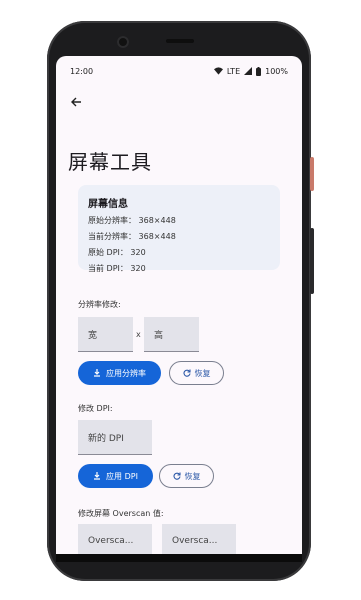 The height and width of the screenshot is (600, 361). I want to click on reset-resolution-button: 恢复, so click(196, 373).